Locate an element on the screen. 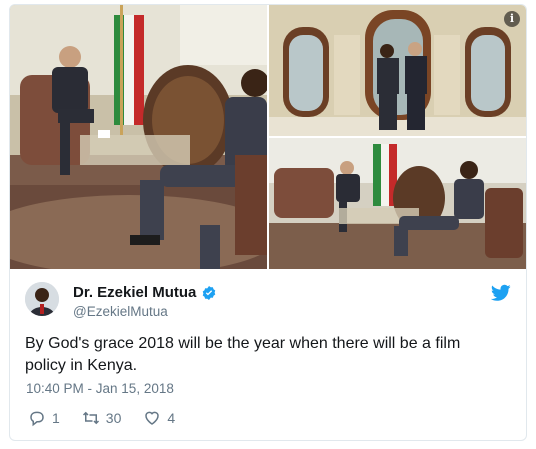 This screenshot has height=449, width=536. heart-icon is located at coordinates (152, 418).